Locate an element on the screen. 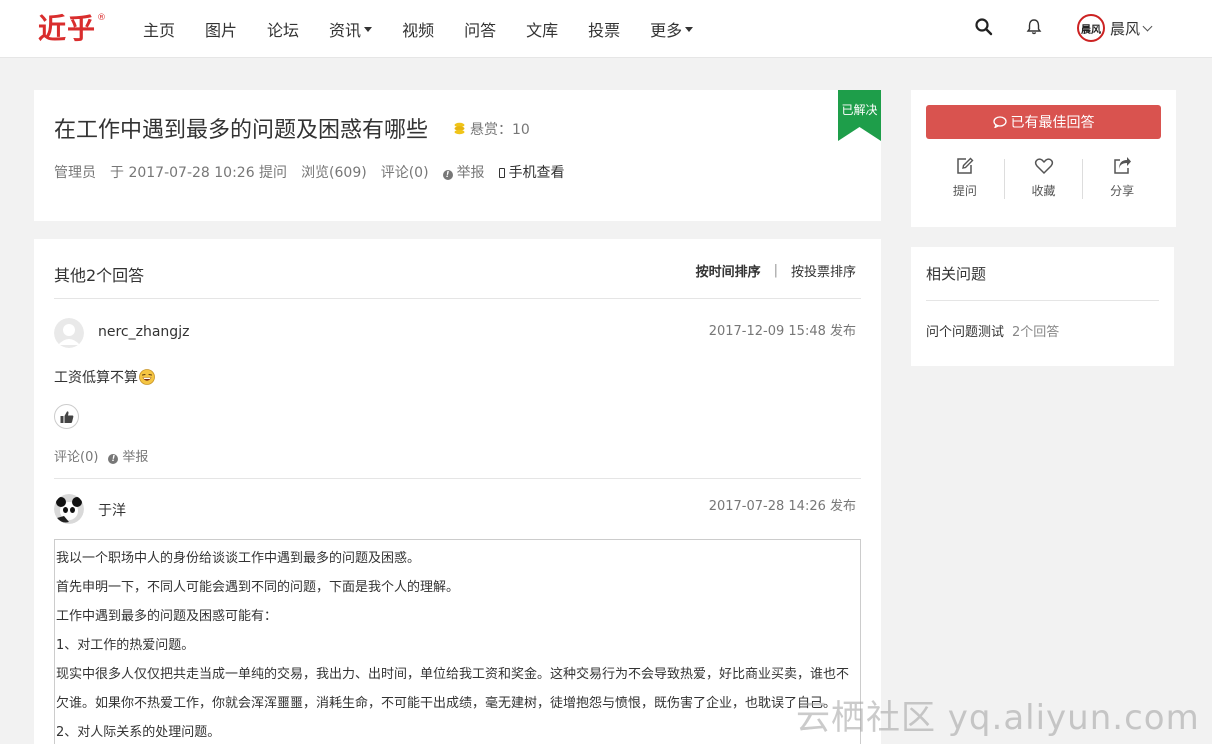 The height and width of the screenshot is (744, 1212). like-button is located at coordinates (66, 416).